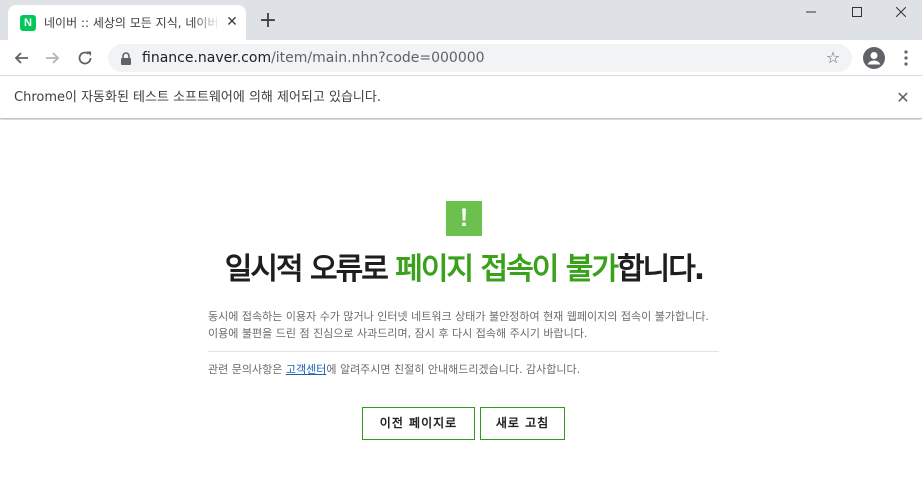 The width and height of the screenshot is (922, 479). I want to click on title-text-1: 일시적 오류로, so click(310, 269).